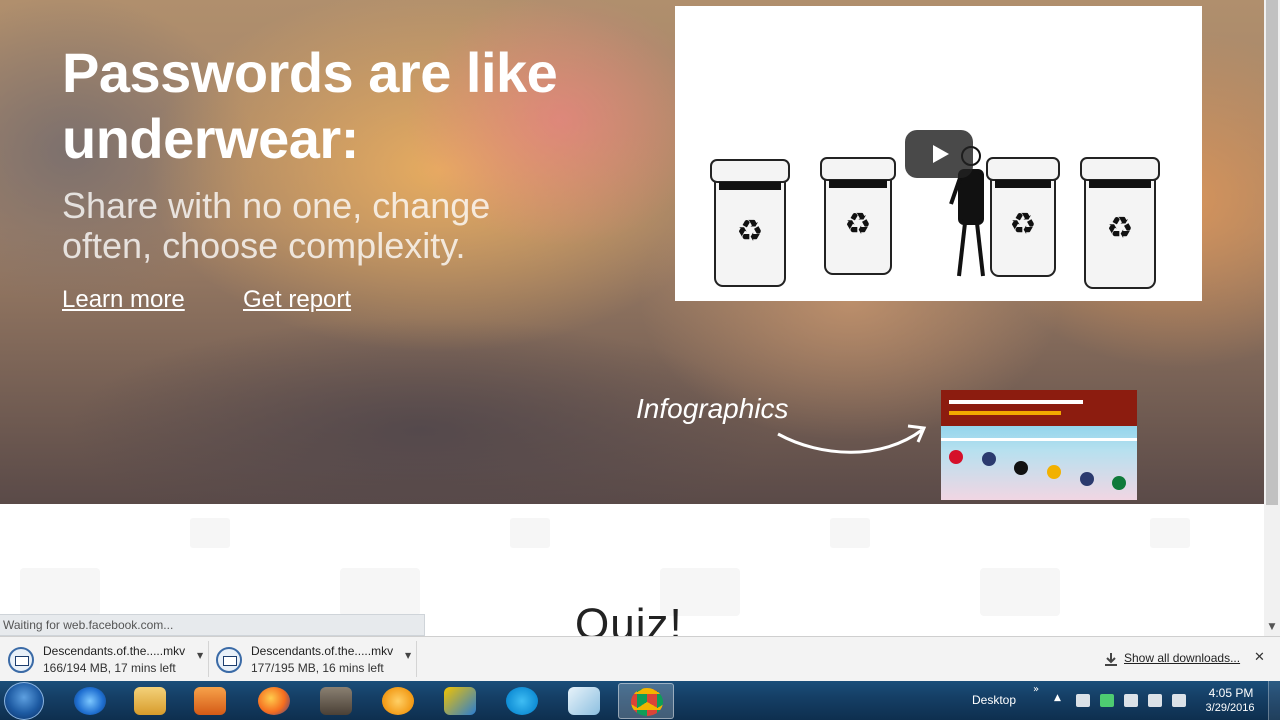  I want to click on network-icon, so click(1155, 700).